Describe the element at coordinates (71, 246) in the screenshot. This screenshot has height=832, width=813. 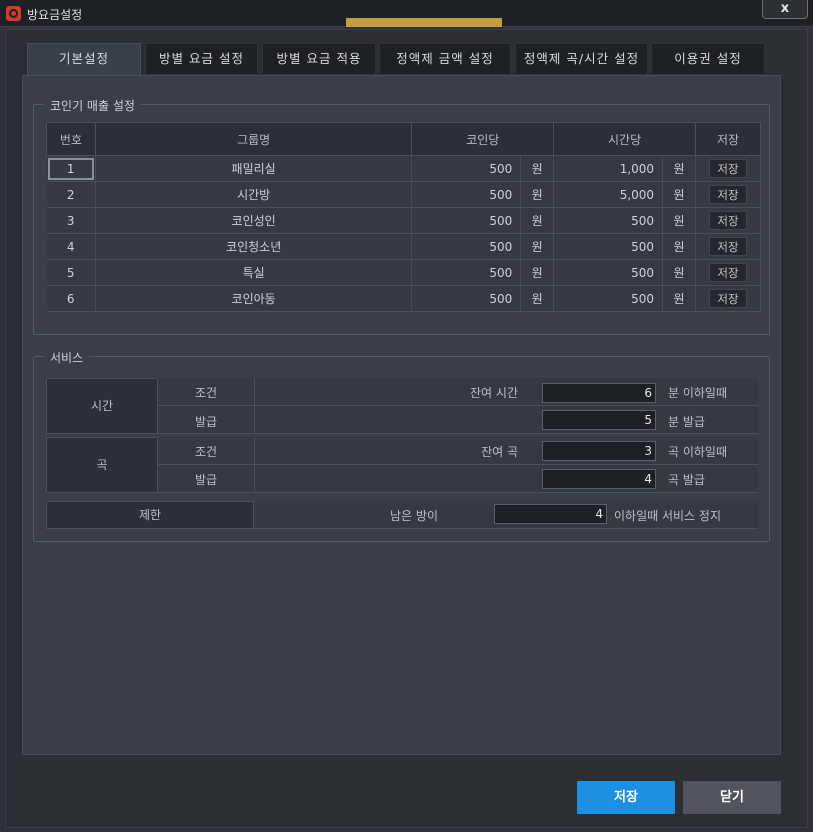
I see `row-number: 4` at that location.